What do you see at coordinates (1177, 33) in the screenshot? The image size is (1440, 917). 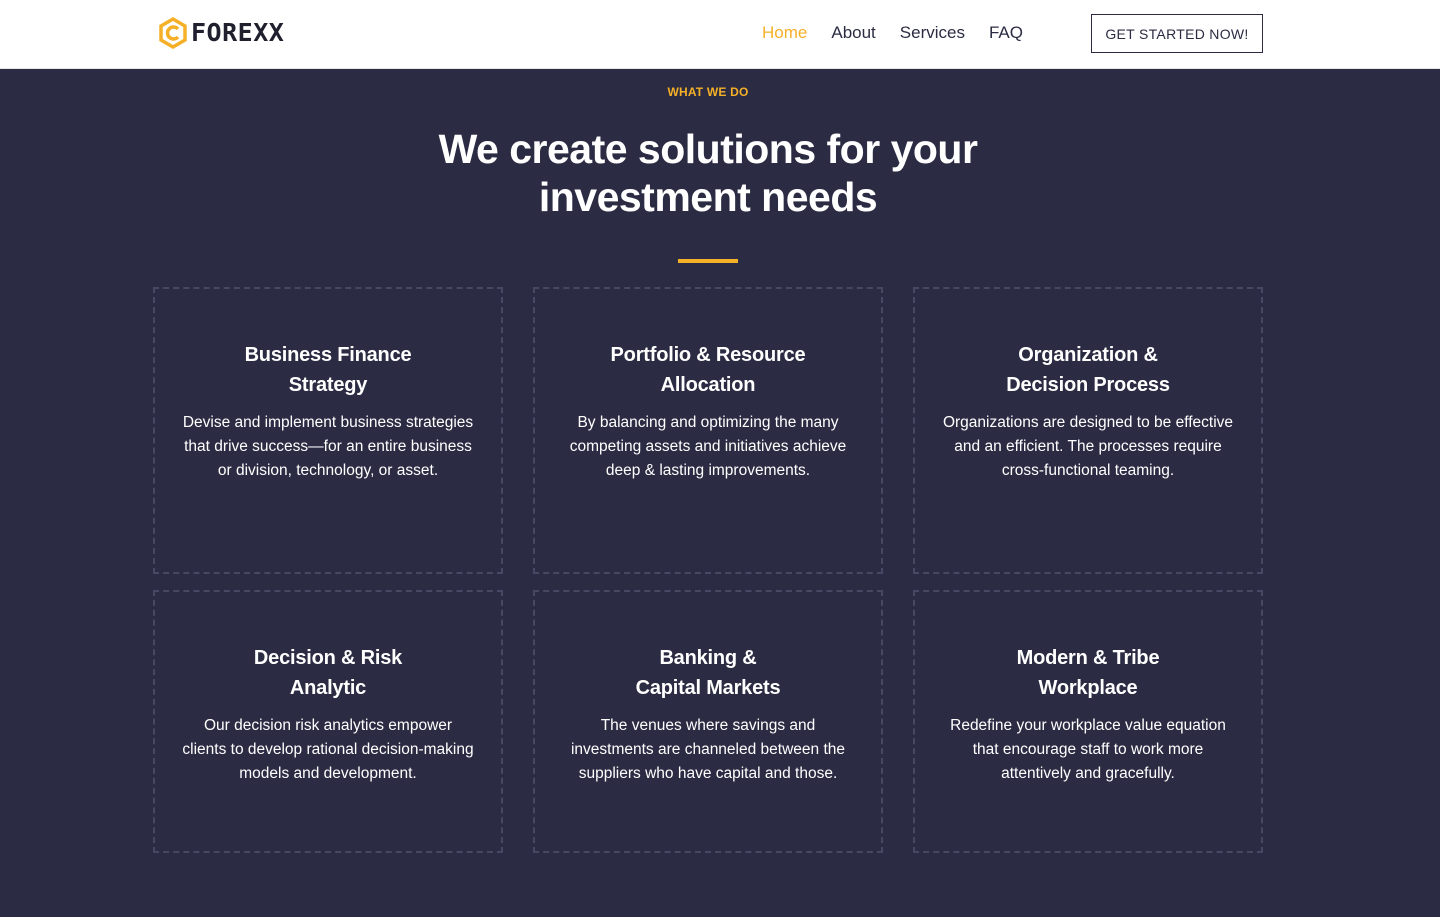 I see `get-started-button: GET STARTED NOW!` at bounding box center [1177, 33].